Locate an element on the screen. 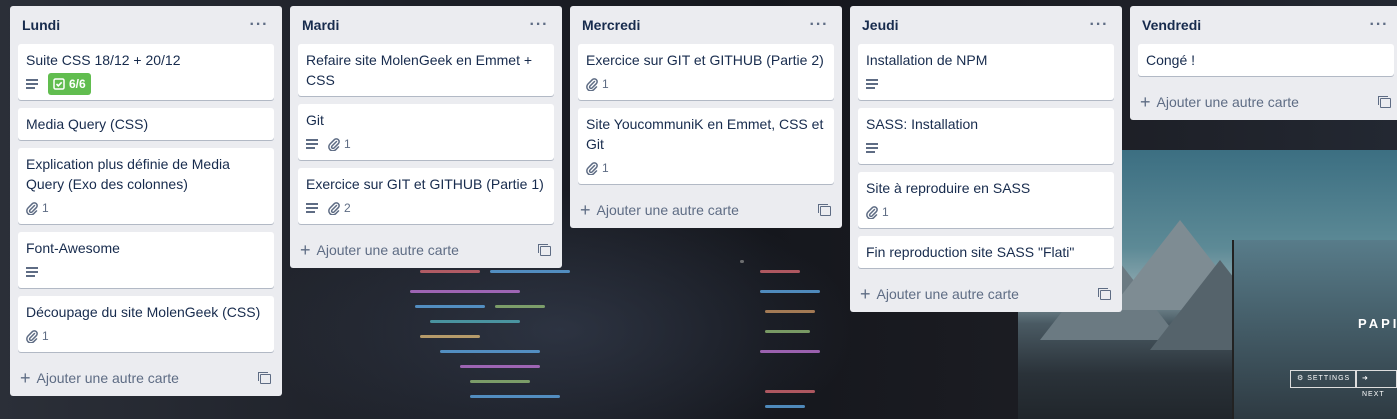 This screenshot has height=419, width=1397. card-title: Git is located at coordinates (315, 120).